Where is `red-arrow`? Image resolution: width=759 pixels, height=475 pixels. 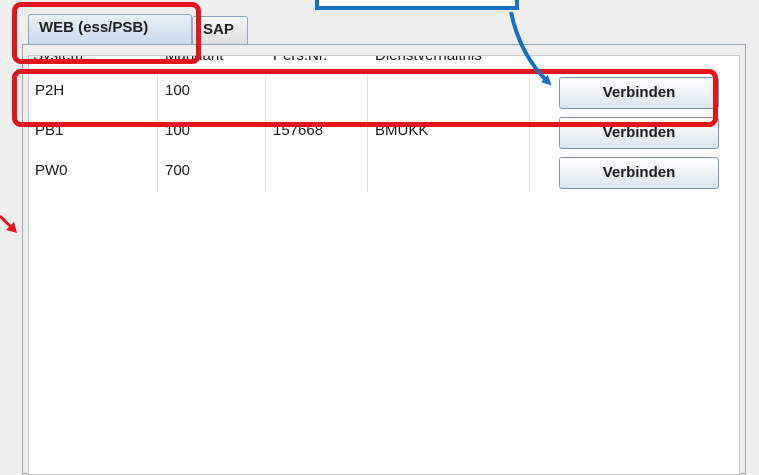
red-arrow is located at coordinates (8, 223).